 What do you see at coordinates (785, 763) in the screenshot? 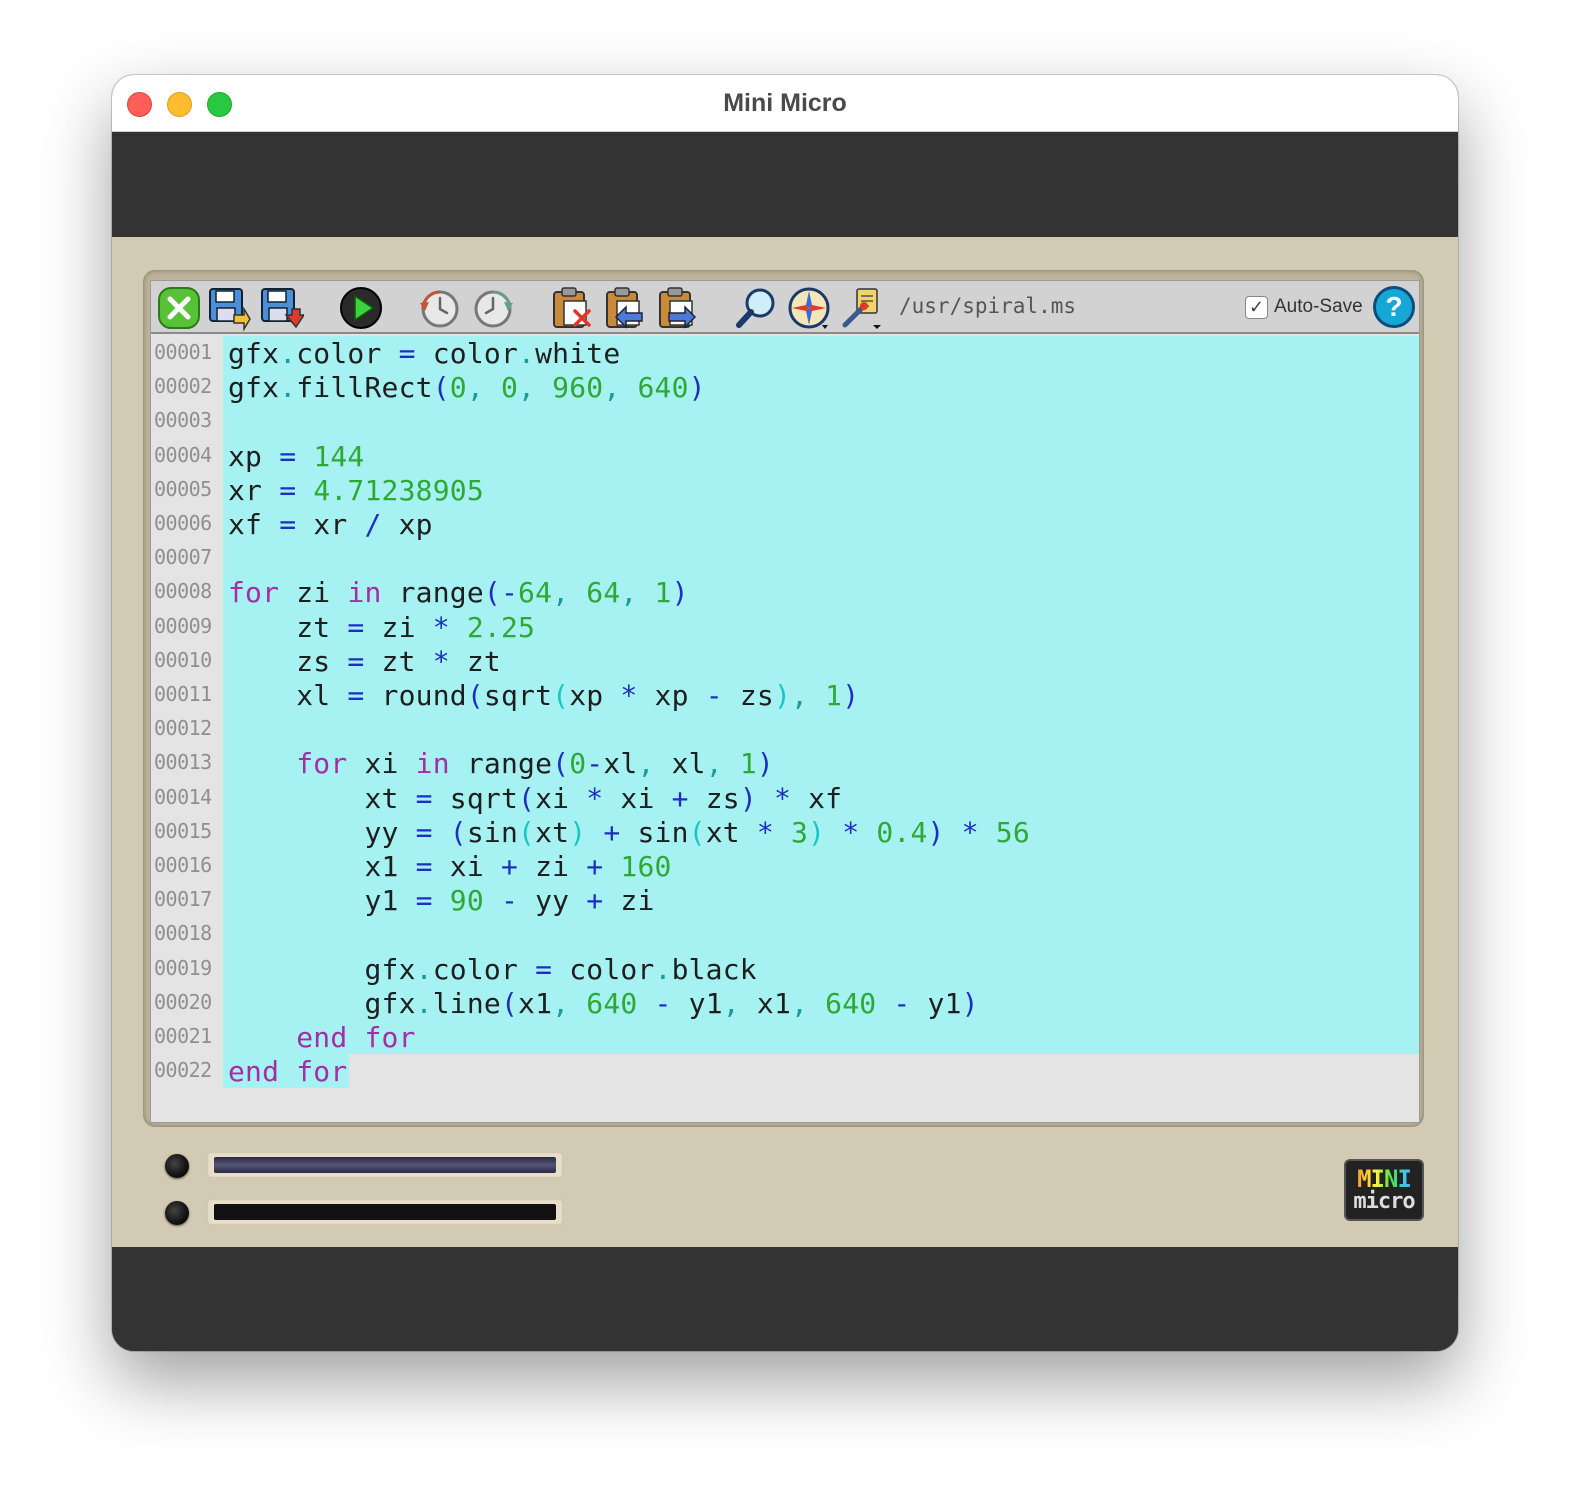
I see `code-line: 00013 for xi in range(0-xl, xl, 1)` at bounding box center [785, 763].